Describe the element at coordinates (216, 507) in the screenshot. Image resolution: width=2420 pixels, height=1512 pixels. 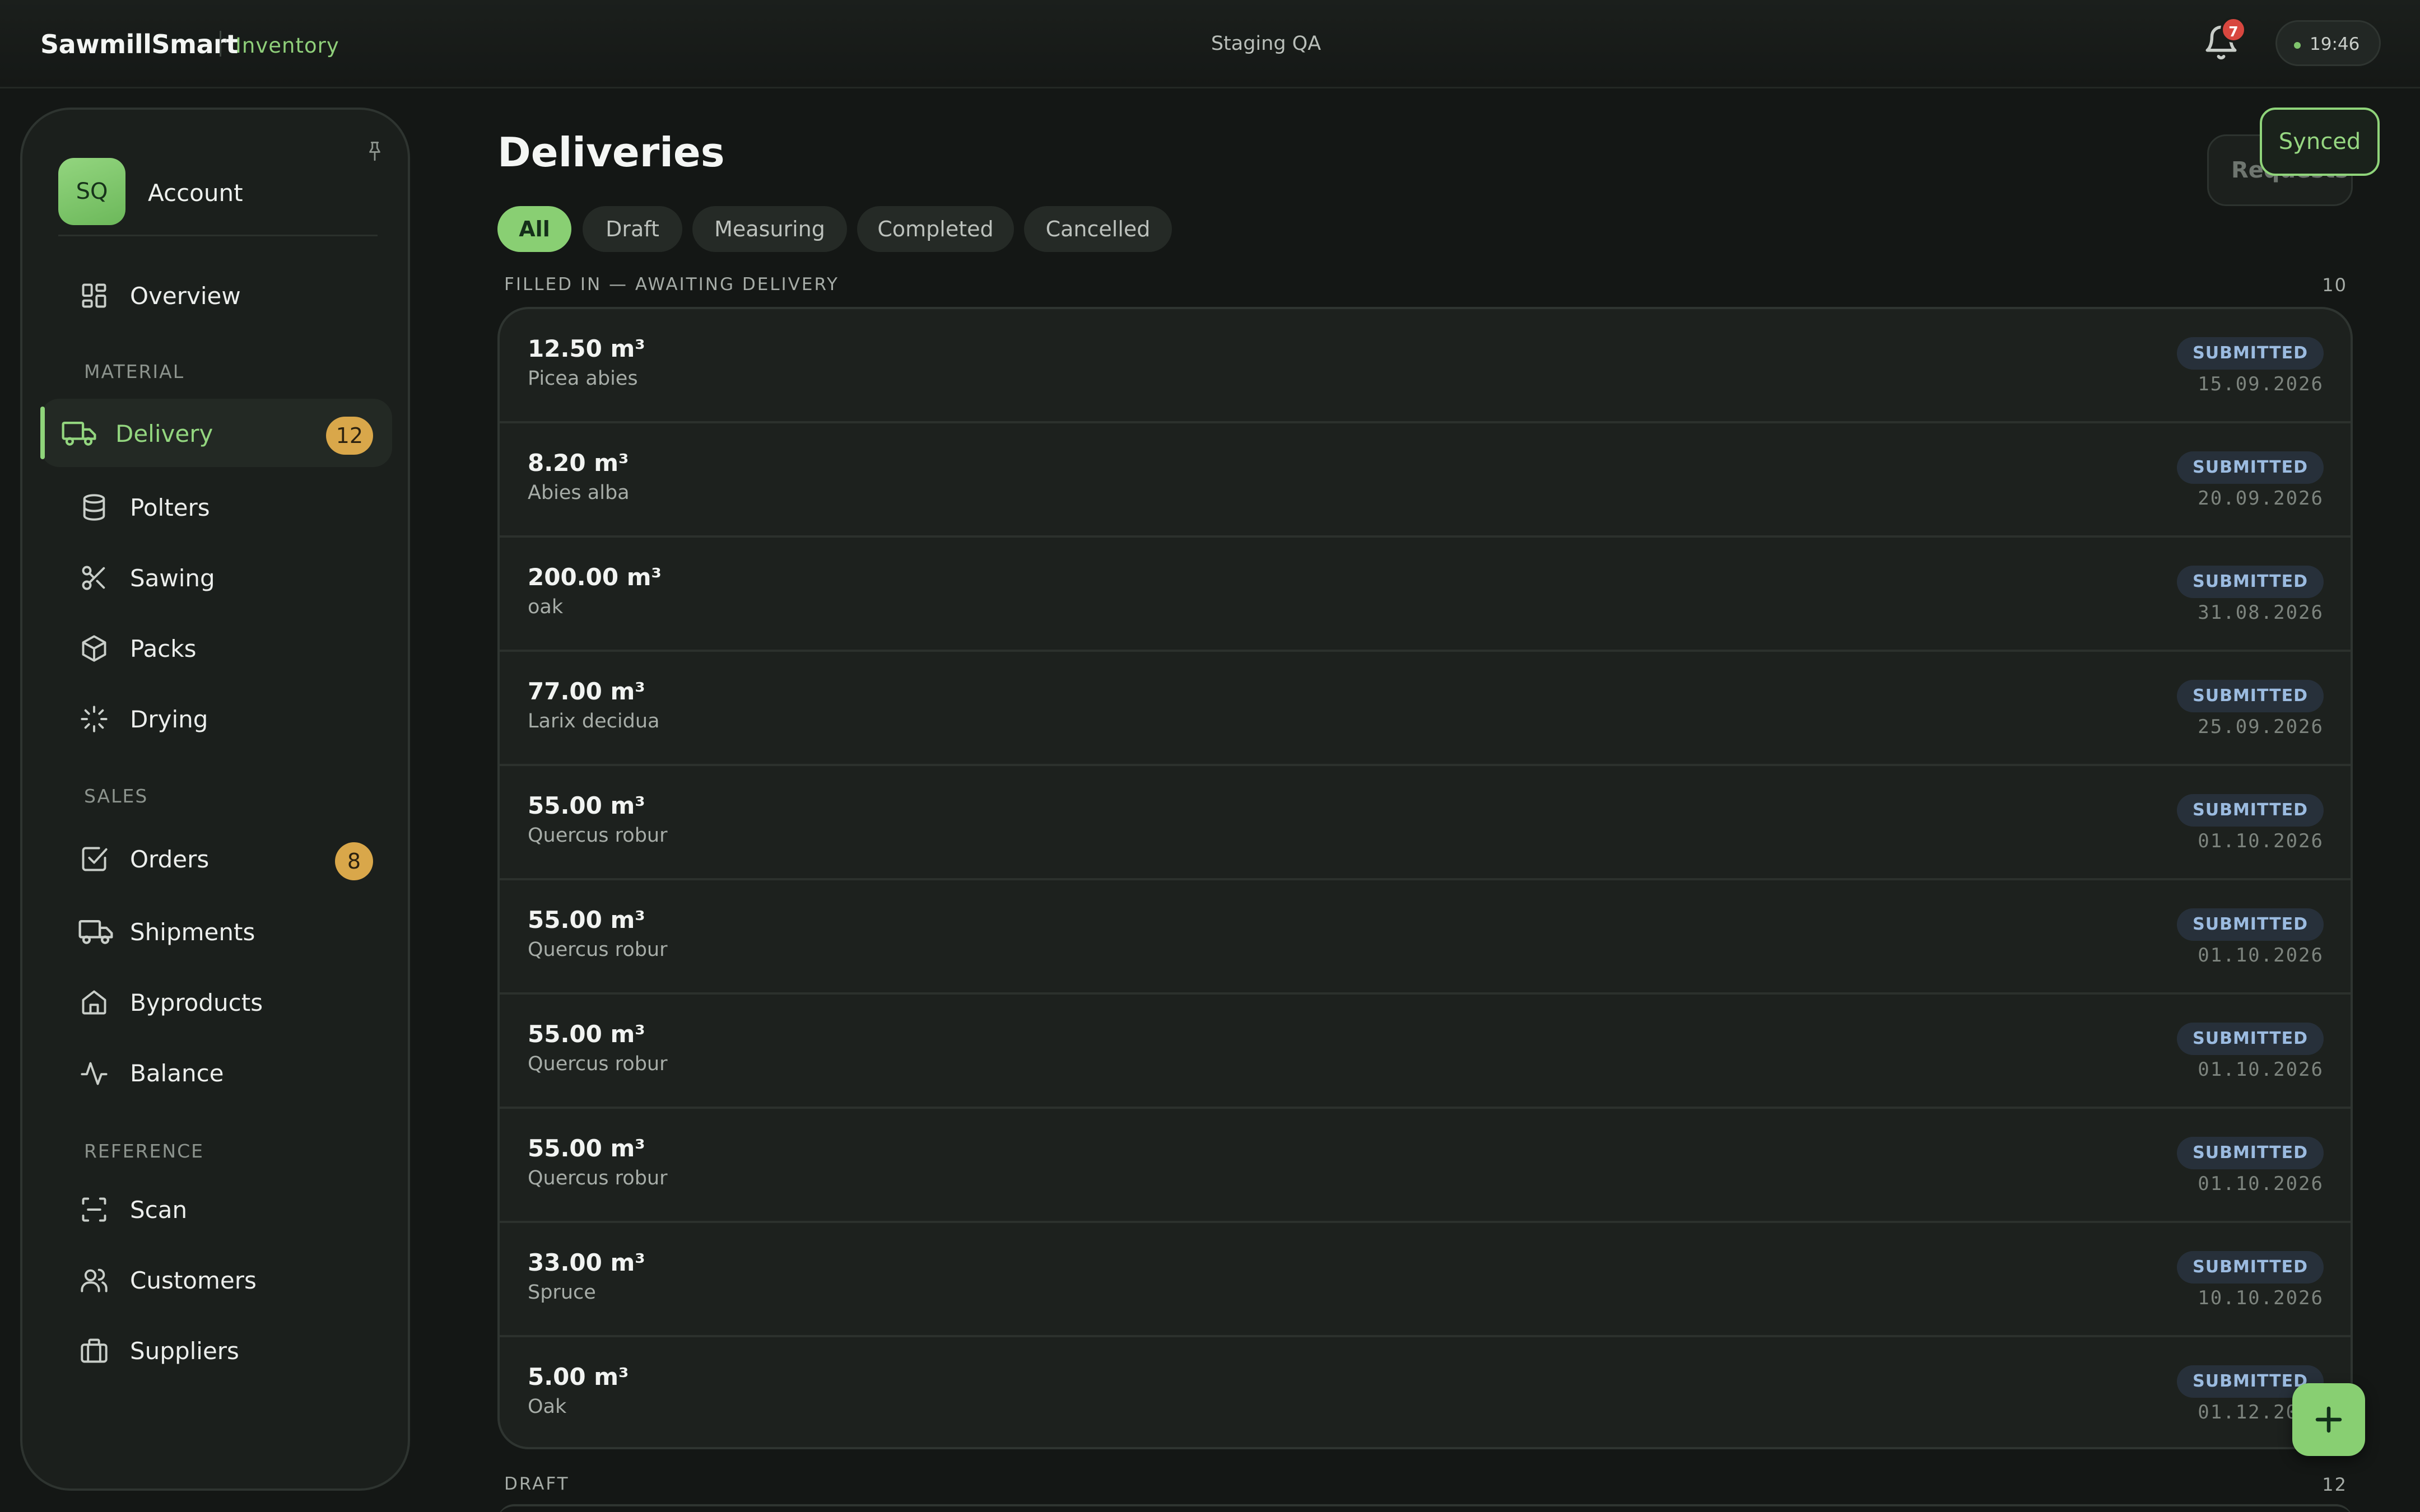
I see `sidebar-item-polters: Polters` at that location.